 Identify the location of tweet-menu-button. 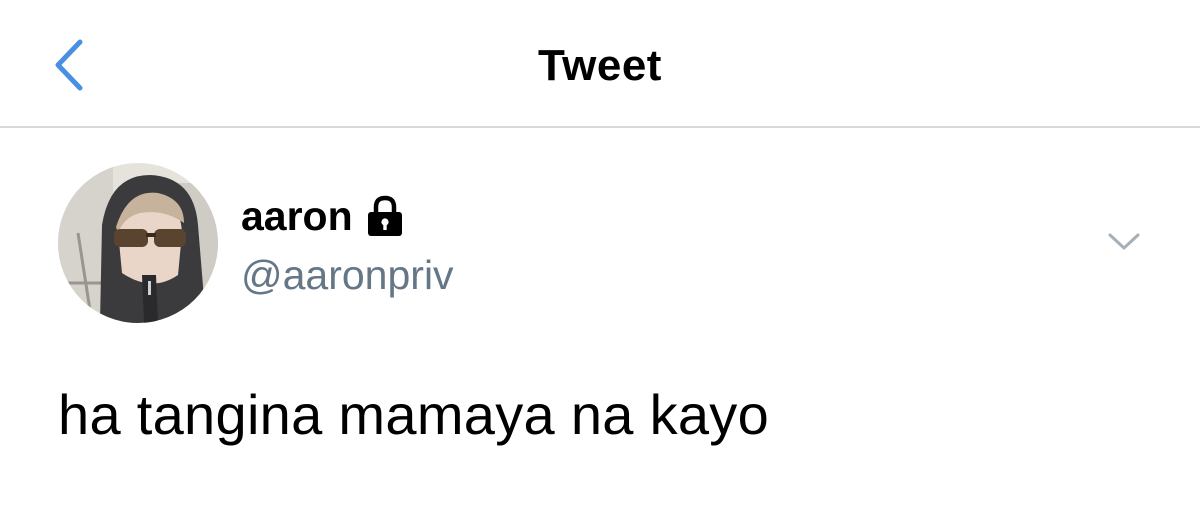
(1124, 241).